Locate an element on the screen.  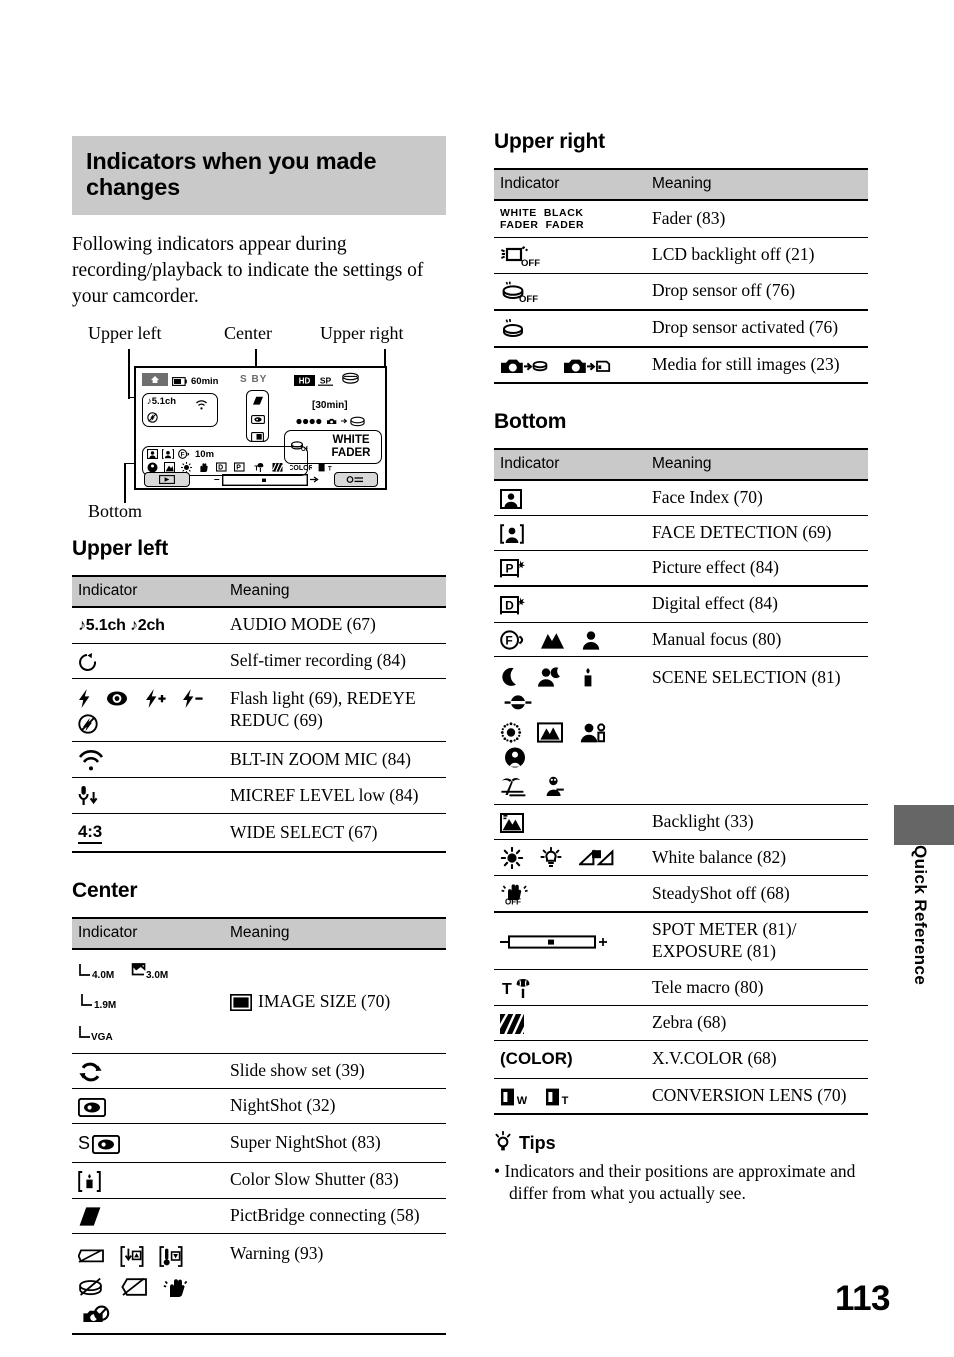
image-size-3-0m-icon: 3.0M is located at coordinates (152, 971).